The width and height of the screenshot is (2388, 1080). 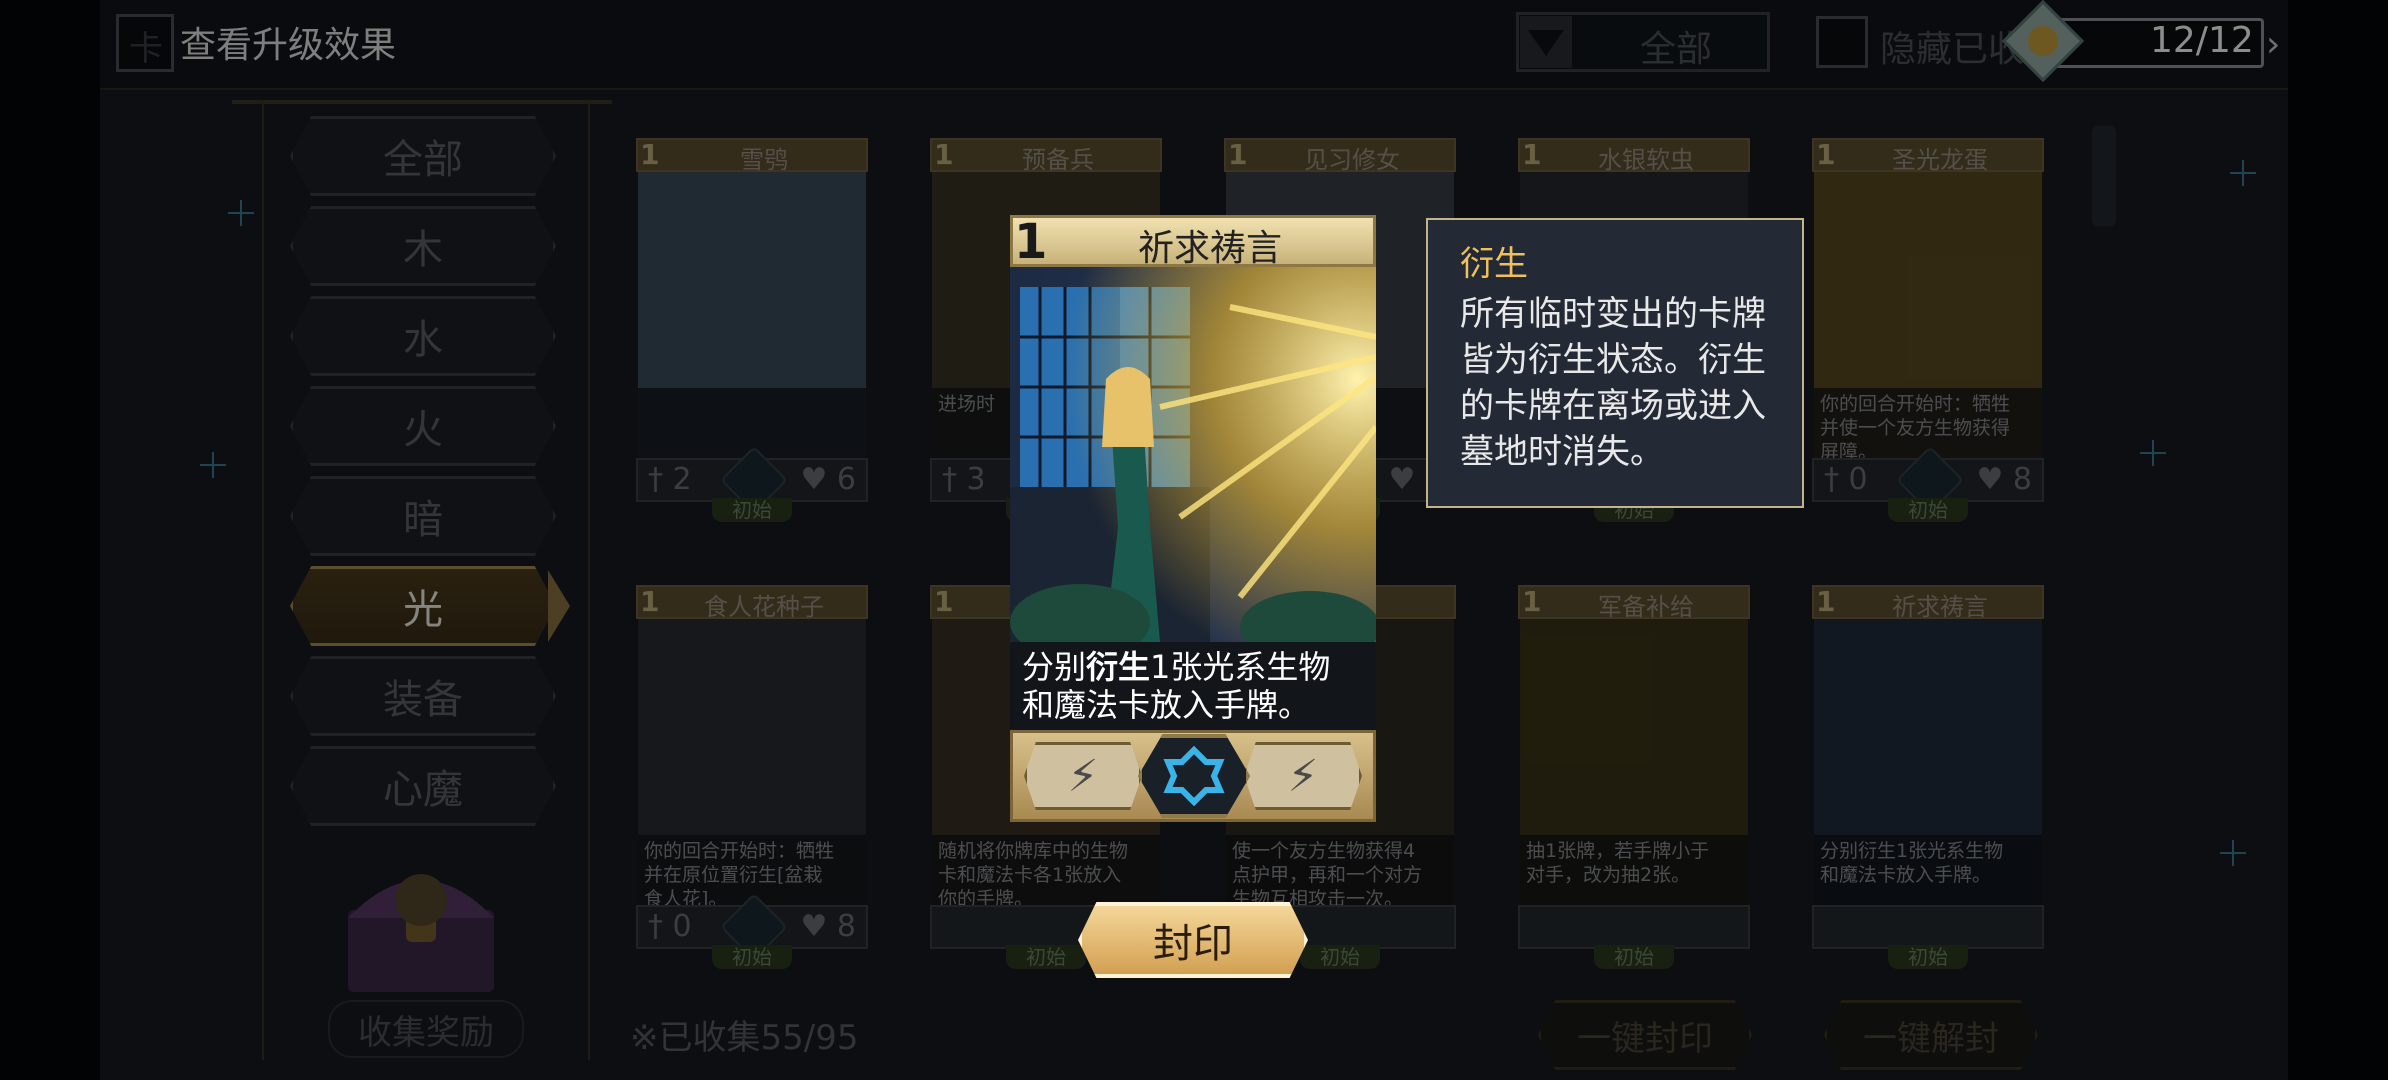 What do you see at coordinates (1193, 686) in the screenshot?
I see `featured-card-description: 分别衍生1张光系生物 和魔法卡放入手牌。` at bounding box center [1193, 686].